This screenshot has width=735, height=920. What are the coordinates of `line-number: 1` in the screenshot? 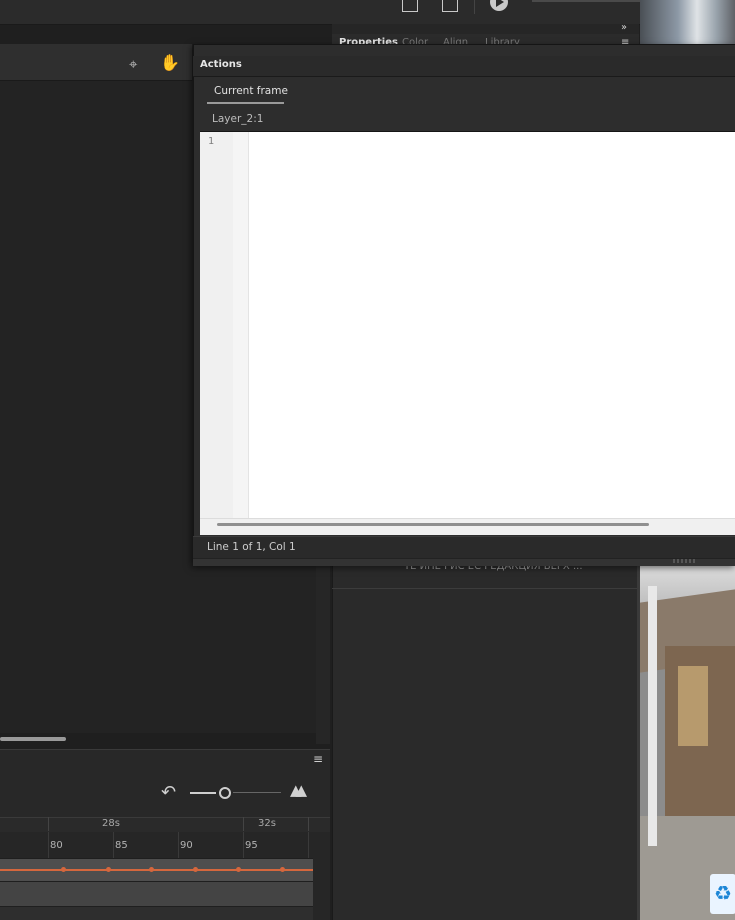 It's located at (211, 141).